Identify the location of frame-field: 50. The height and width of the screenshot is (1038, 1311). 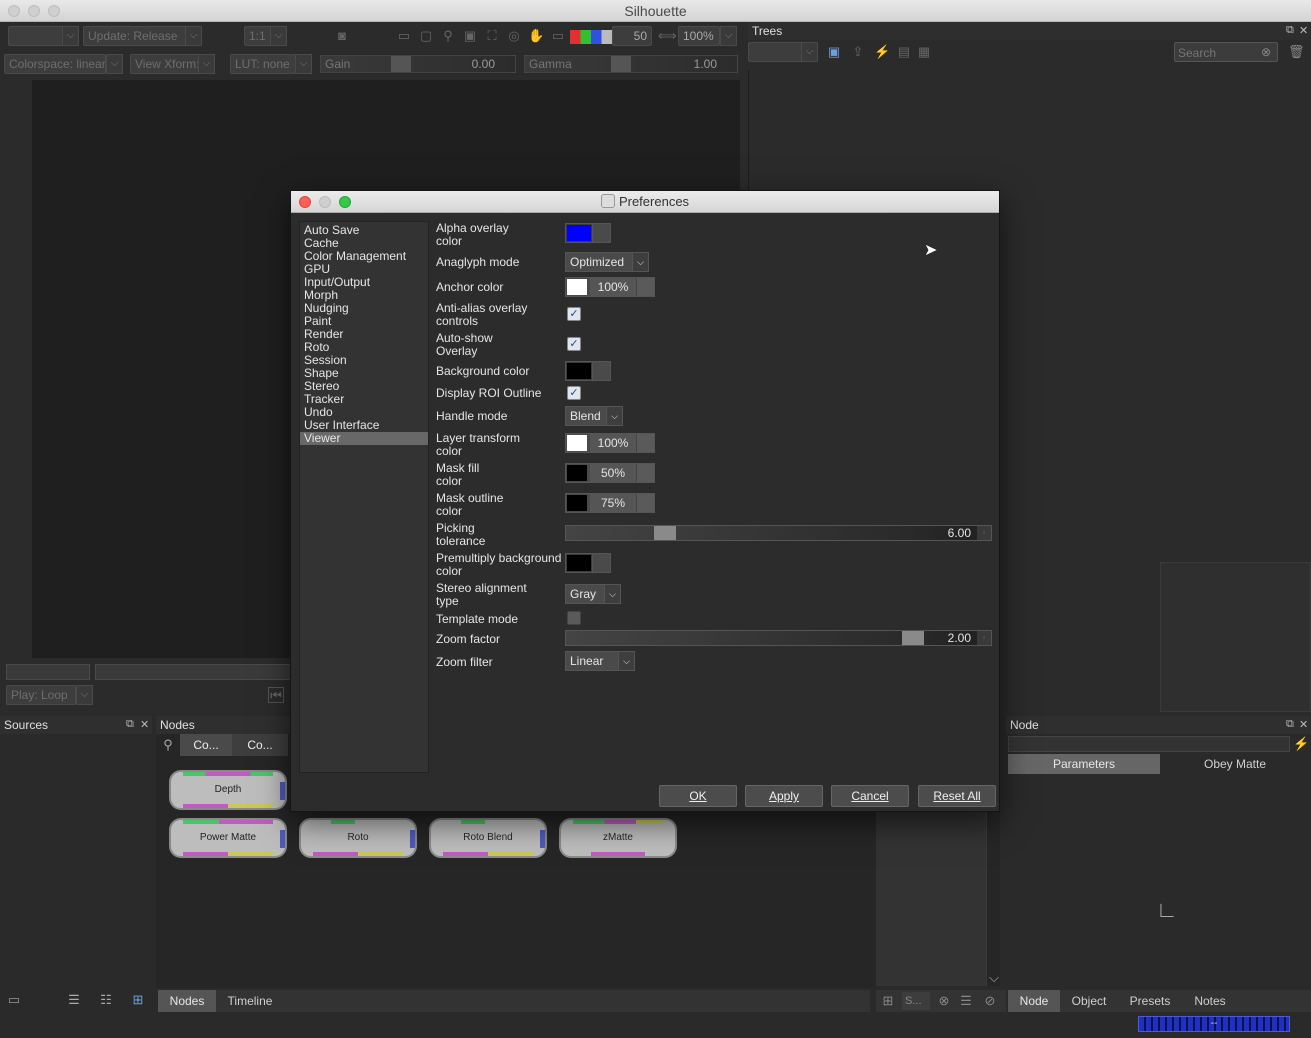
(632, 36).